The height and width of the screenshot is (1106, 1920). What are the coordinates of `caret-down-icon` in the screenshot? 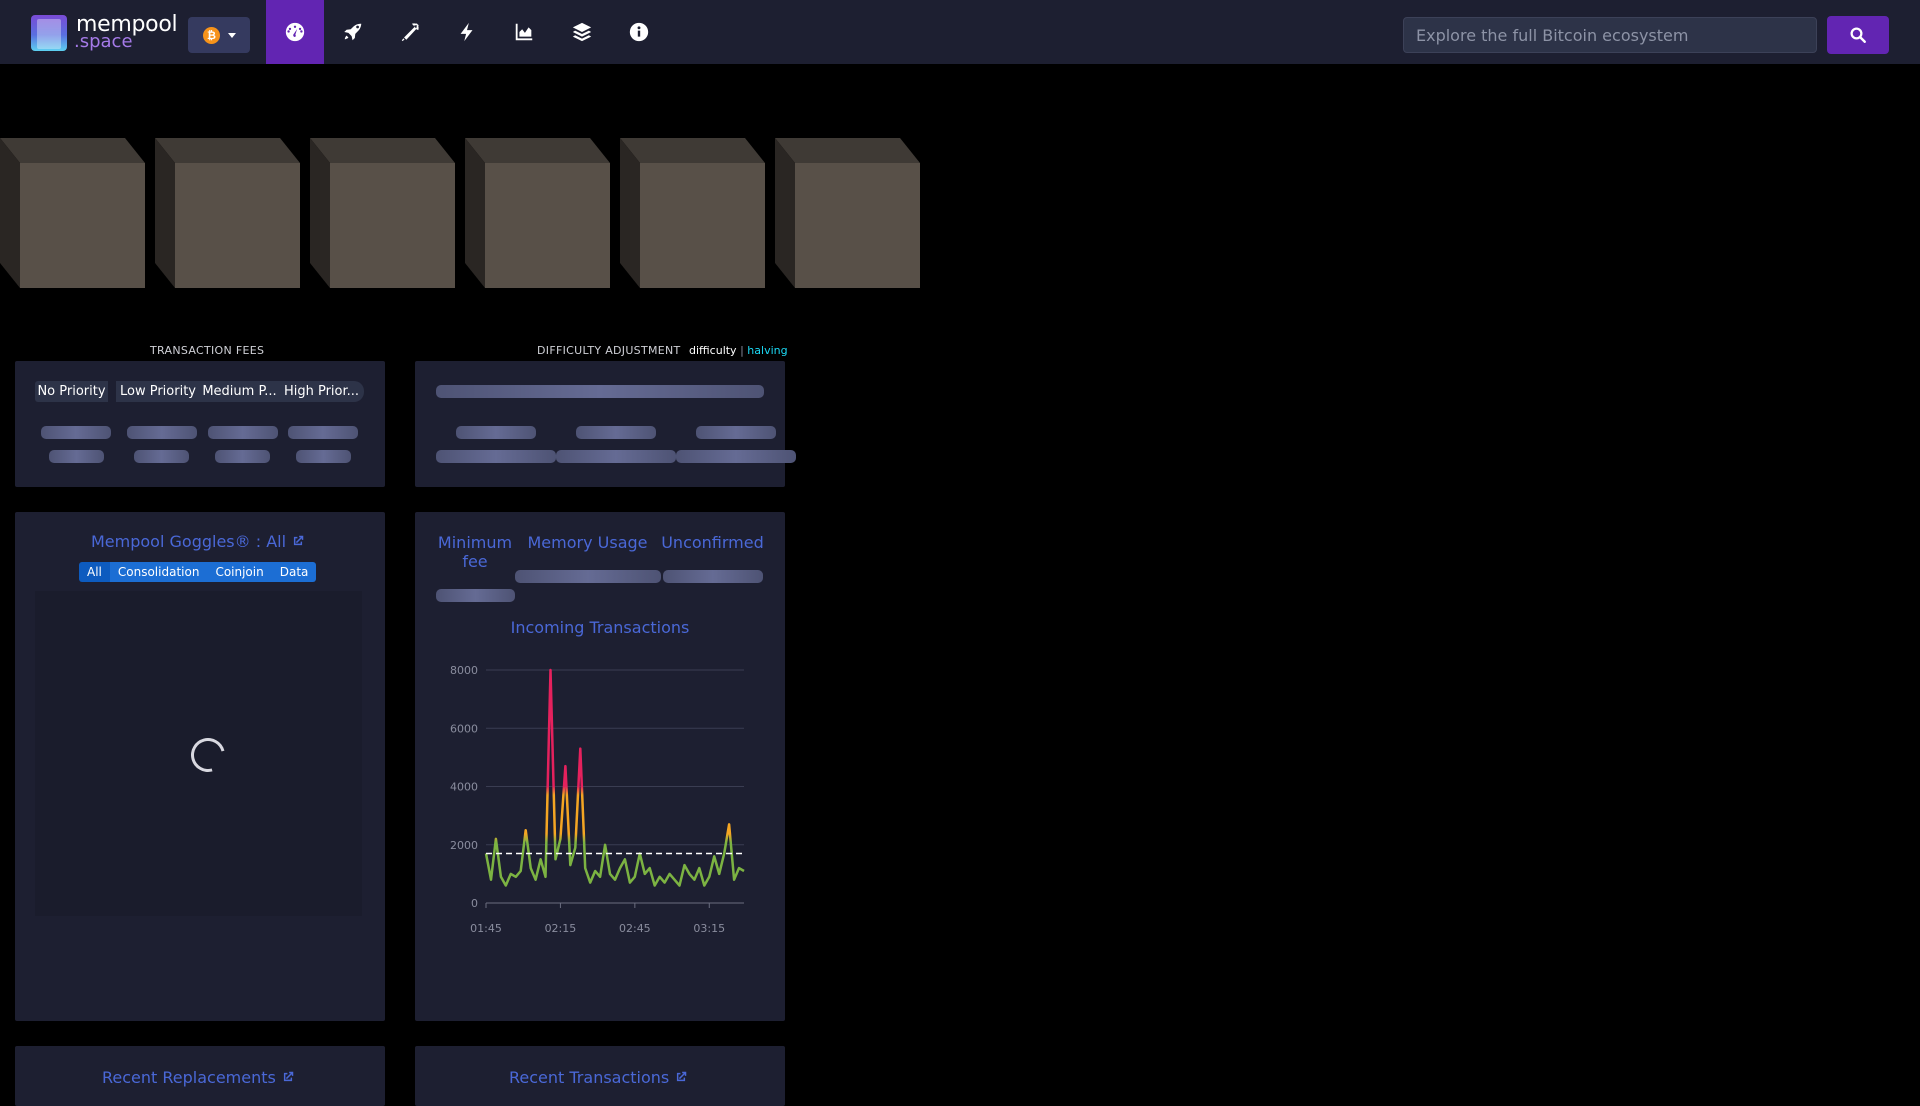 It's located at (232, 35).